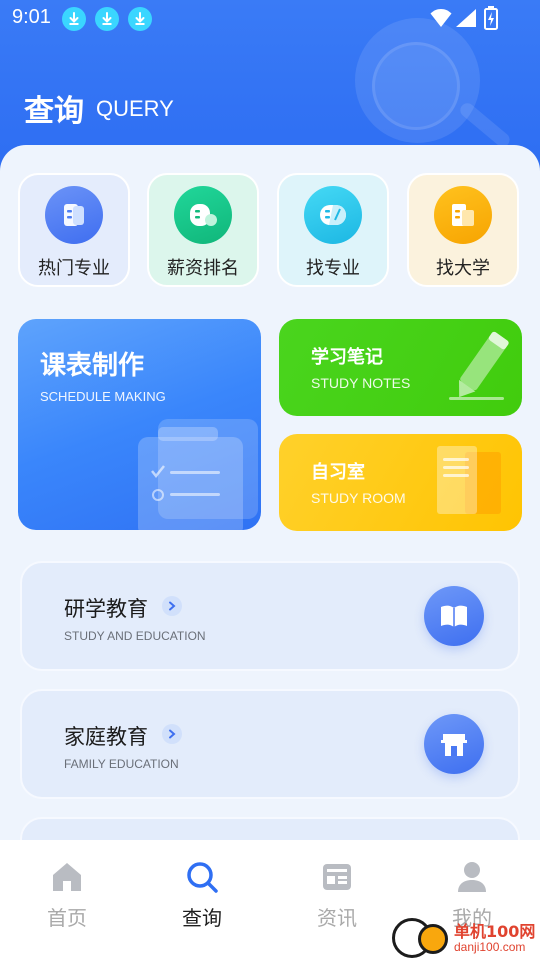 Image resolution: width=540 pixels, height=960 pixels. What do you see at coordinates (337, 895) in the screenshot?
I see `nav-news: 资讯` at bounding box center [337, 895].